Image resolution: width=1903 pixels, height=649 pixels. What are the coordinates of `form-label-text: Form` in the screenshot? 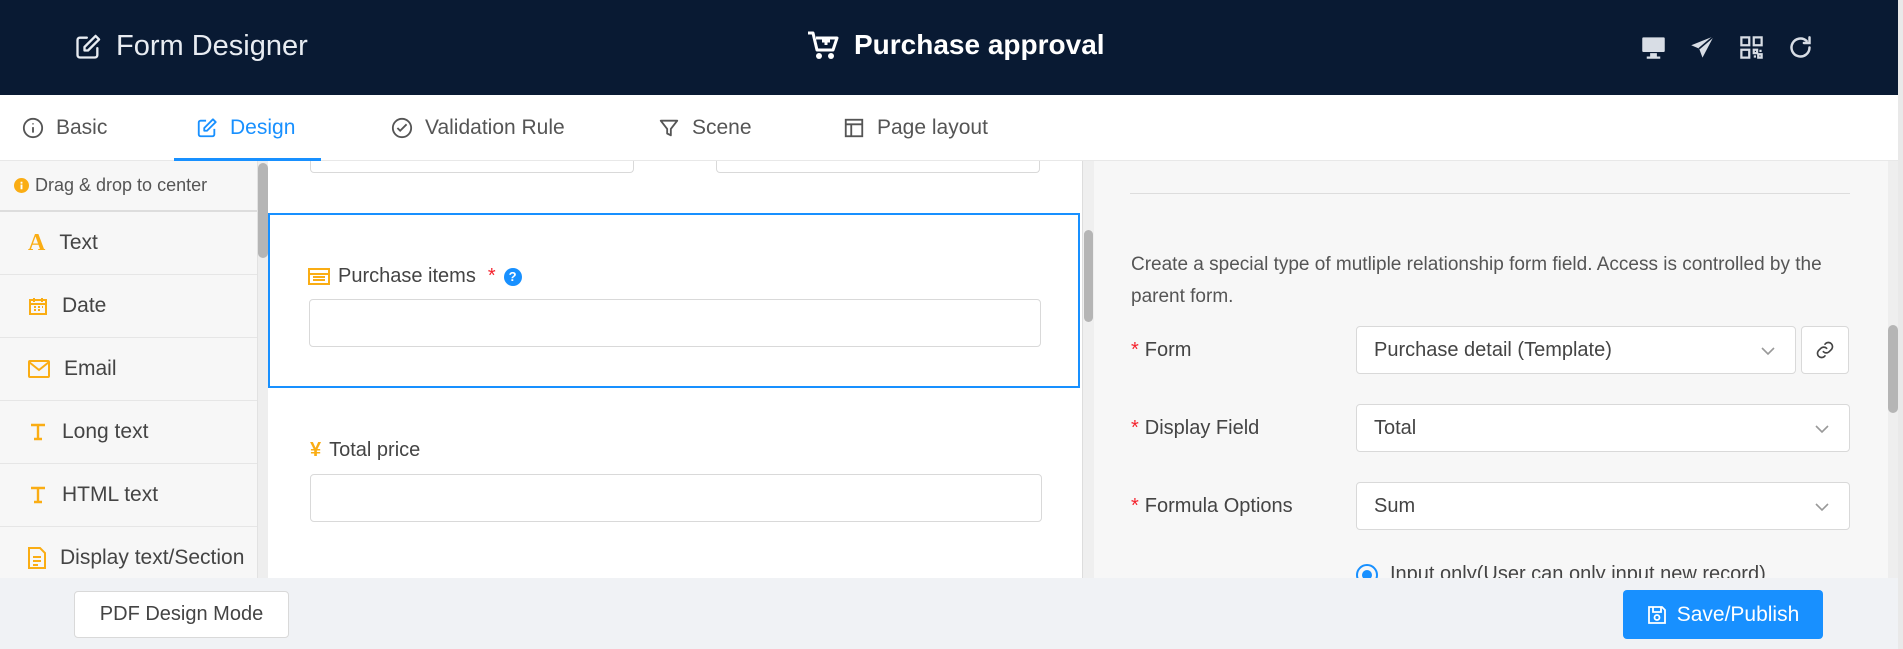 It's located at (1168, 350).